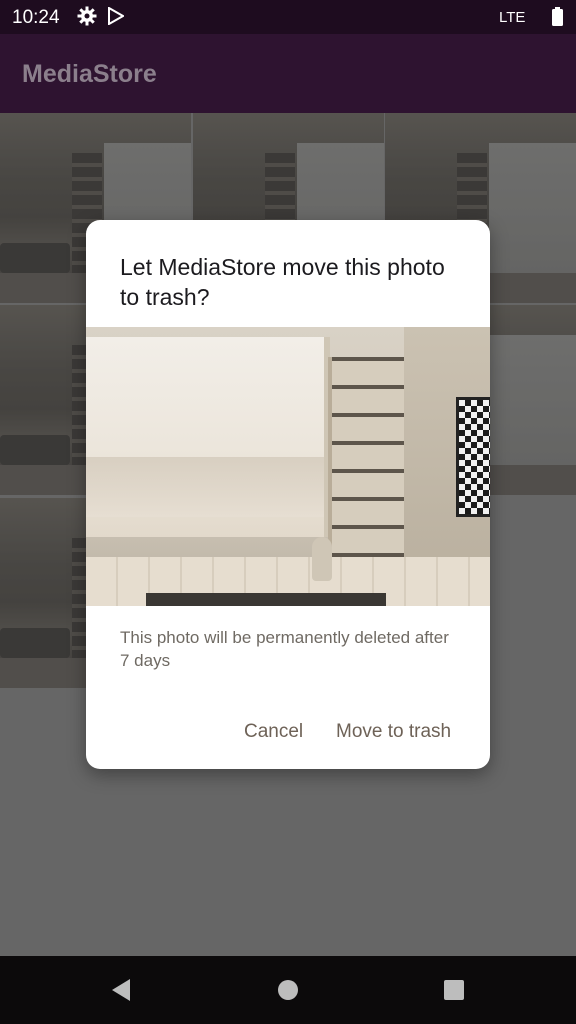 This screenshot has height=1024, width=576. What do you see at coordinates (89, 74) in the screenshot?
I see `app-title: MediaStore` at bounding box center [89, 74].